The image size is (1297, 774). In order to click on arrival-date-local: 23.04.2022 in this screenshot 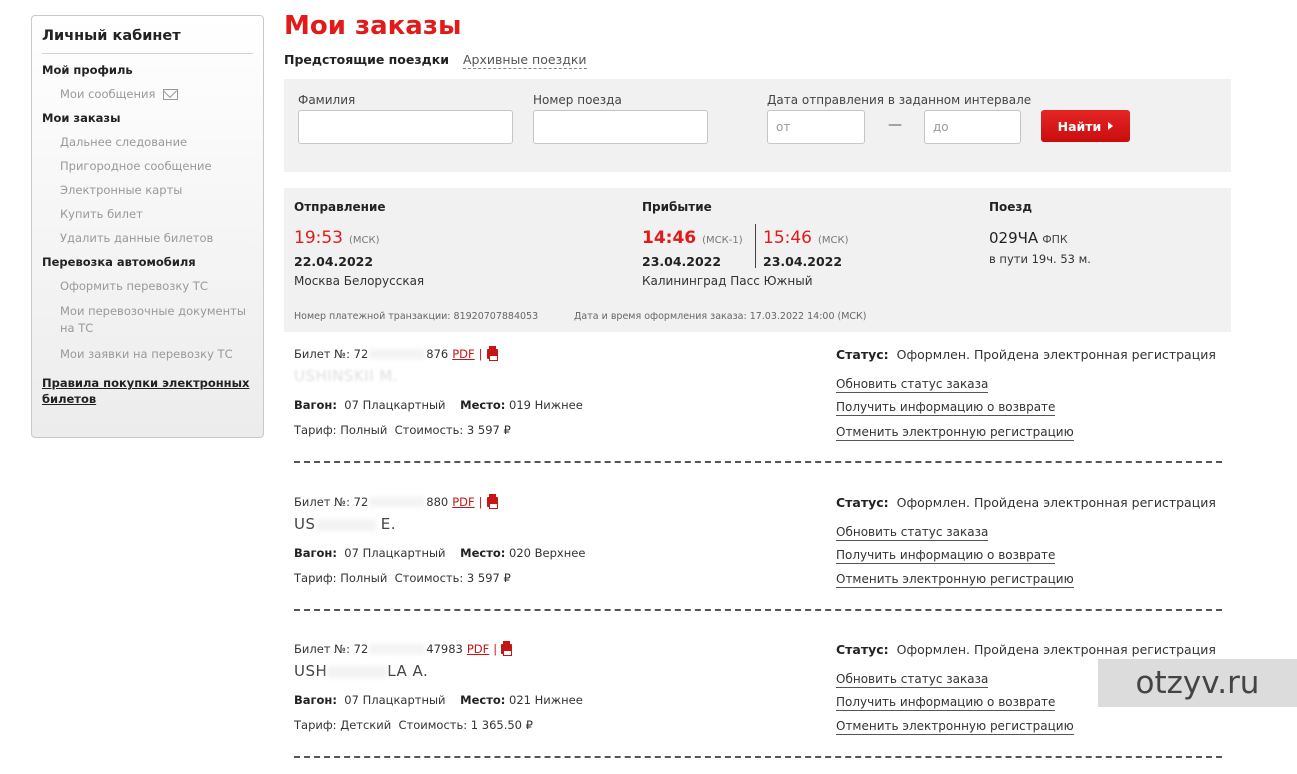, I will do `click(682, 261)`.